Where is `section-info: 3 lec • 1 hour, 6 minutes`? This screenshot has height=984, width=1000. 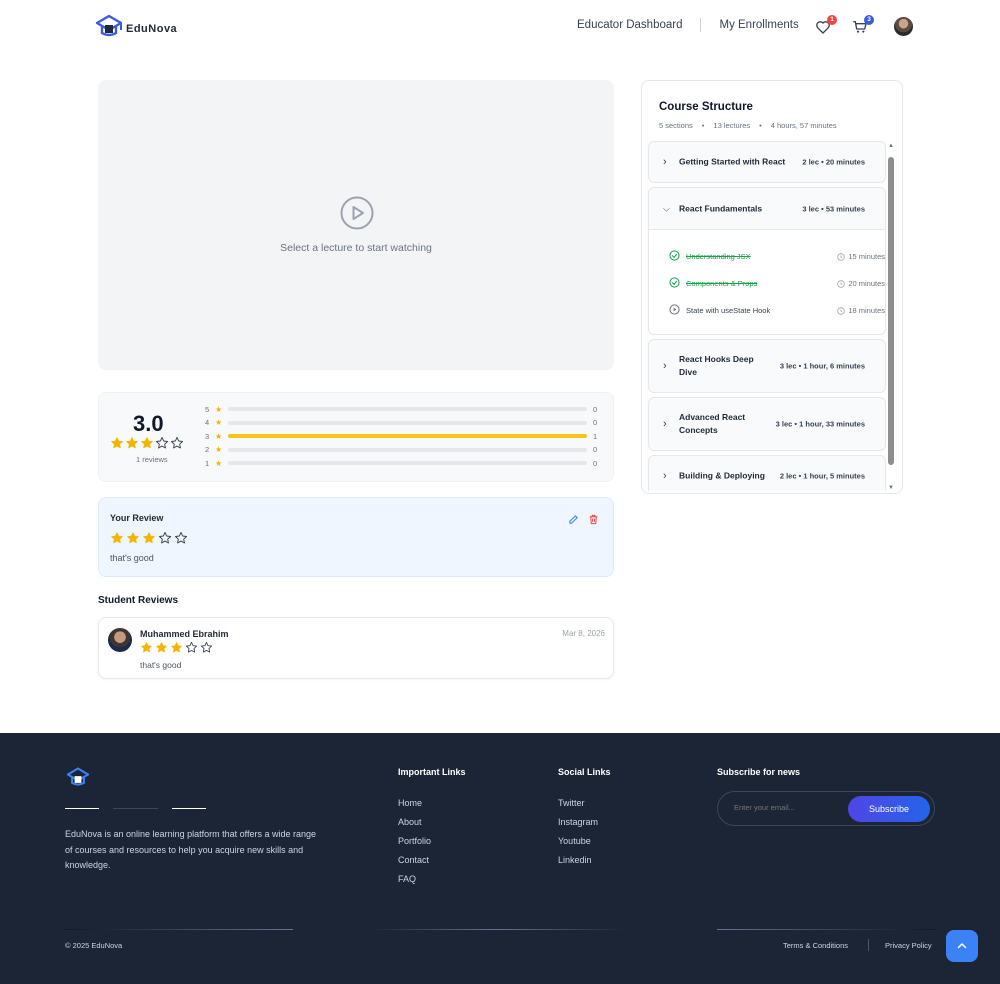 section-info: 3 lec • 1 hour, 6 minutes is located at coordinates (822, 366).